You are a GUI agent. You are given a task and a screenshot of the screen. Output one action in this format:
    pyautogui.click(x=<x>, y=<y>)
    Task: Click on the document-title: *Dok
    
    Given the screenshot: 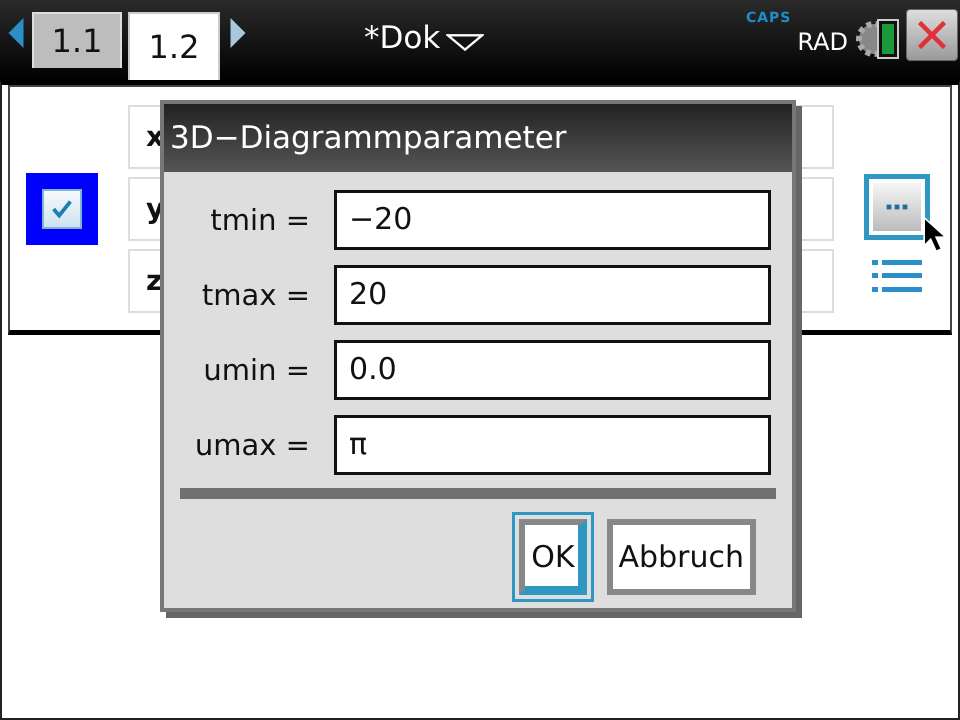 What is the action you would take?
    pyautogui.click(x=402, y=38)
    